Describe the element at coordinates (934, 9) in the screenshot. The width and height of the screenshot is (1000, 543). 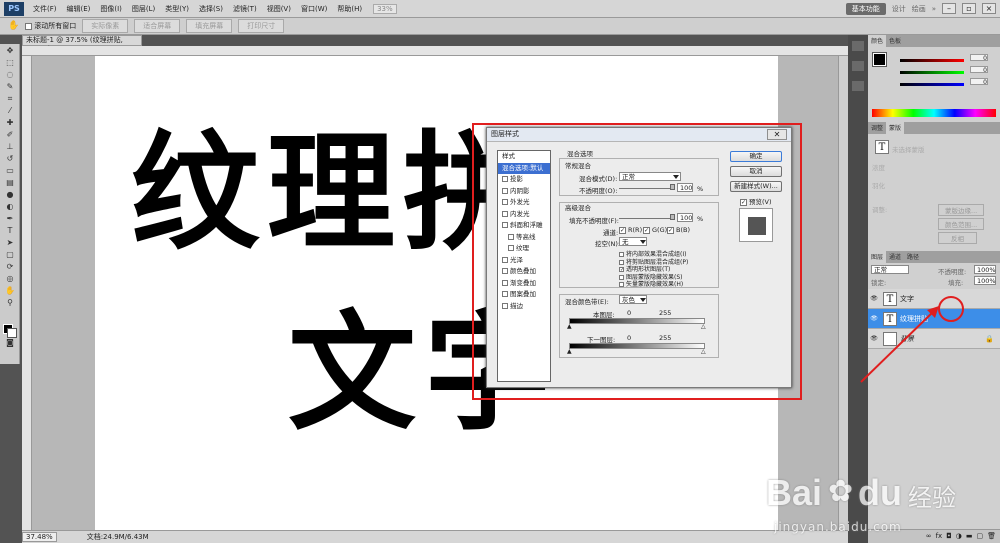
I see `workspace-more: »` at that location.